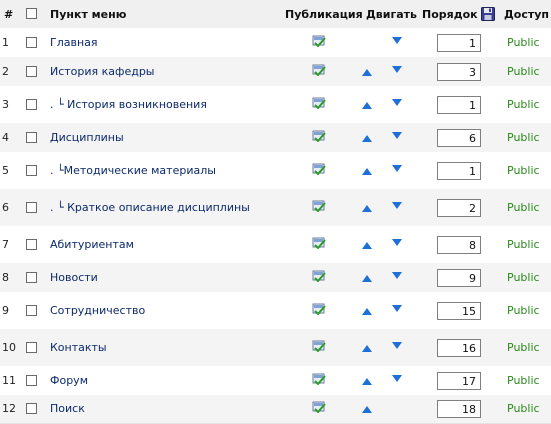 The image size is (551, 424). I want to click on row-number: 9, so click(5, 310).